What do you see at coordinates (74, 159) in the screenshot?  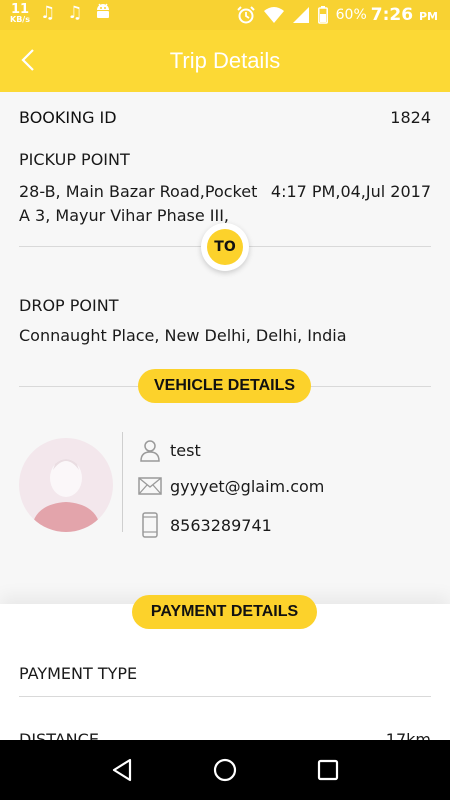 I see `pickup-point-label: PICKUP POINT` at bounding box center [74, 159].